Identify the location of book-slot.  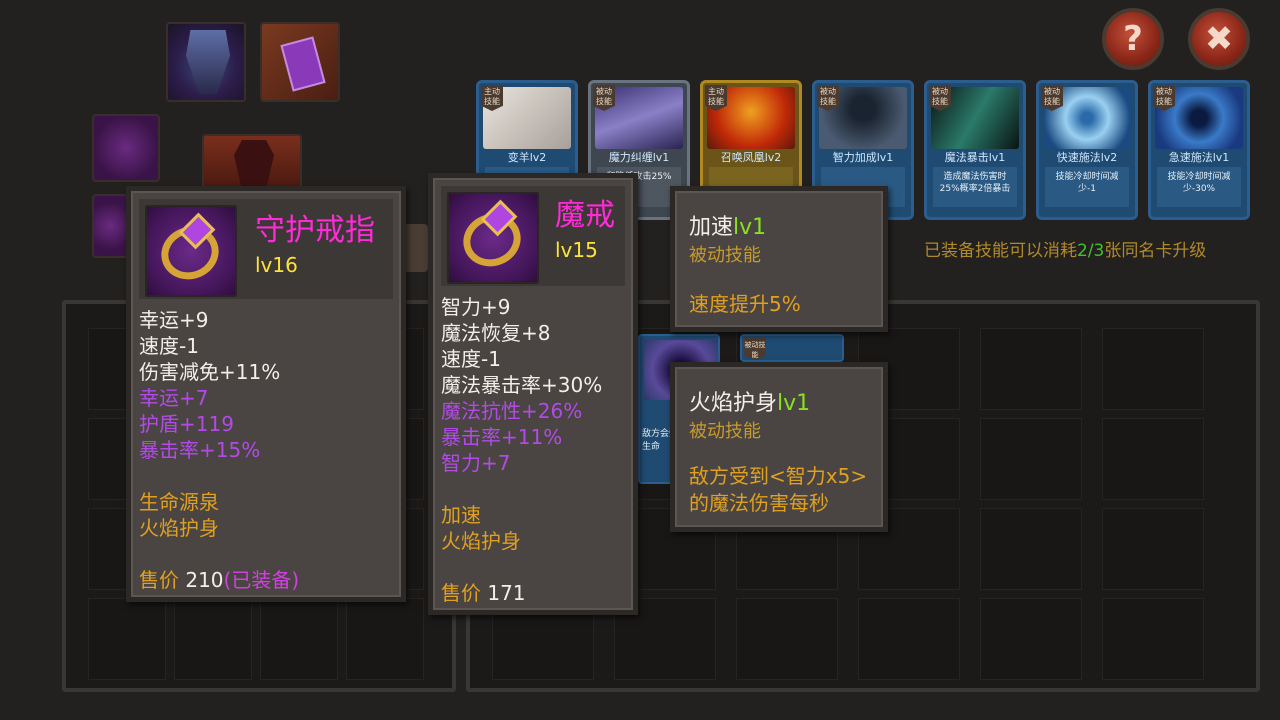
(300, 62).